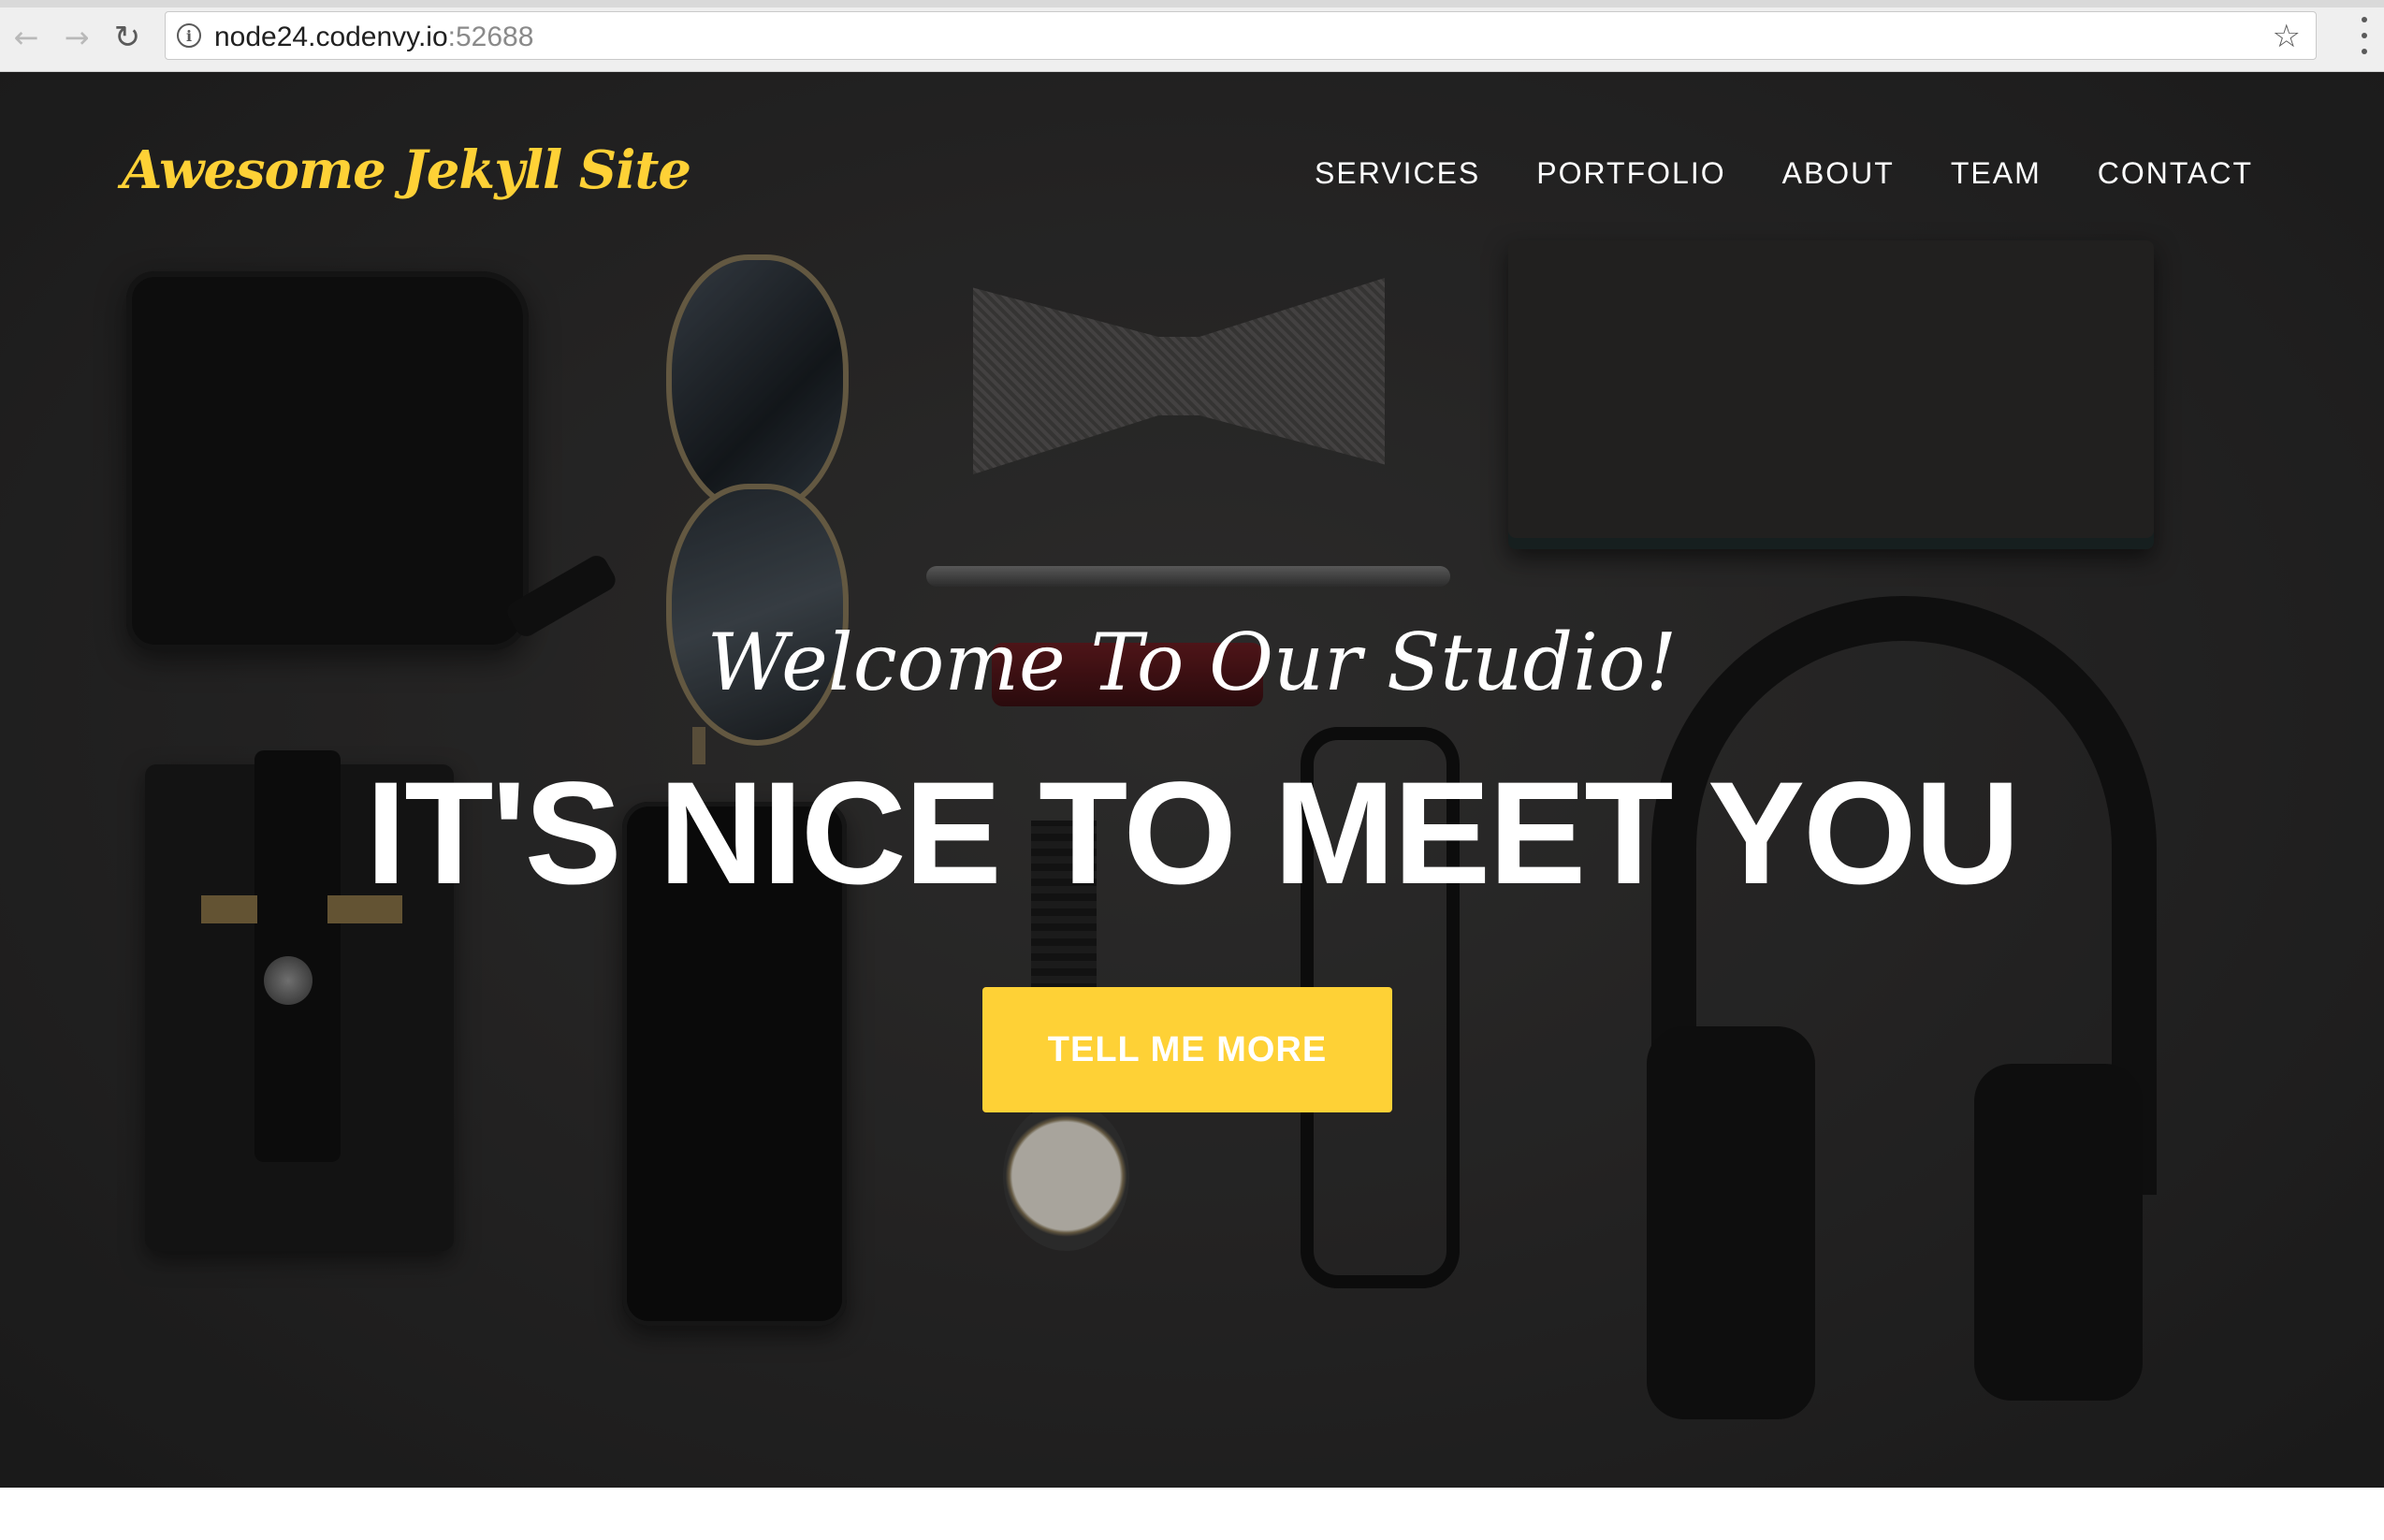 This screenshot has height=1540, width=2384. Describe the element at coordinates (1996, 173) in the screenshot. I see `nav-team: TEAM` at that location.